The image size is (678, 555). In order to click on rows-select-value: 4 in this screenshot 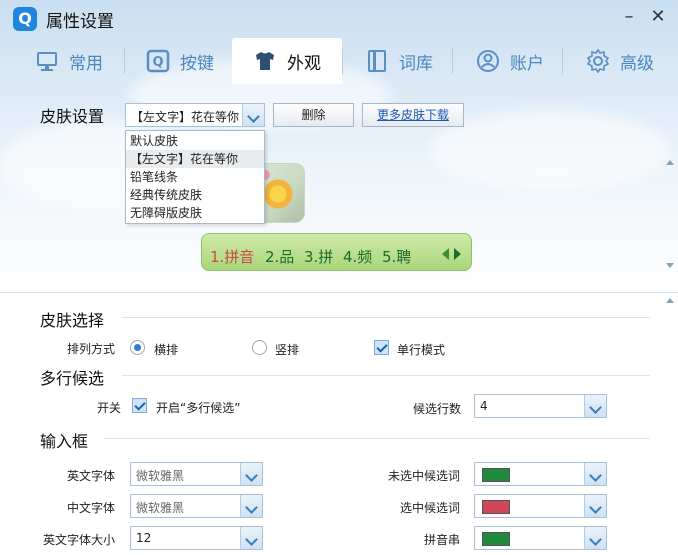, I will do `click(484, 406)`.